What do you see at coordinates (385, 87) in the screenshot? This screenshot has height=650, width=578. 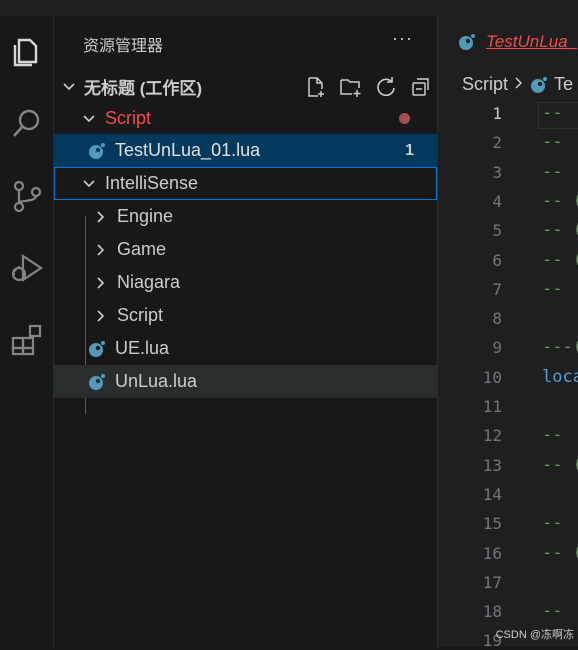 I see `refresh-icon` at bounding box center [385, 87].